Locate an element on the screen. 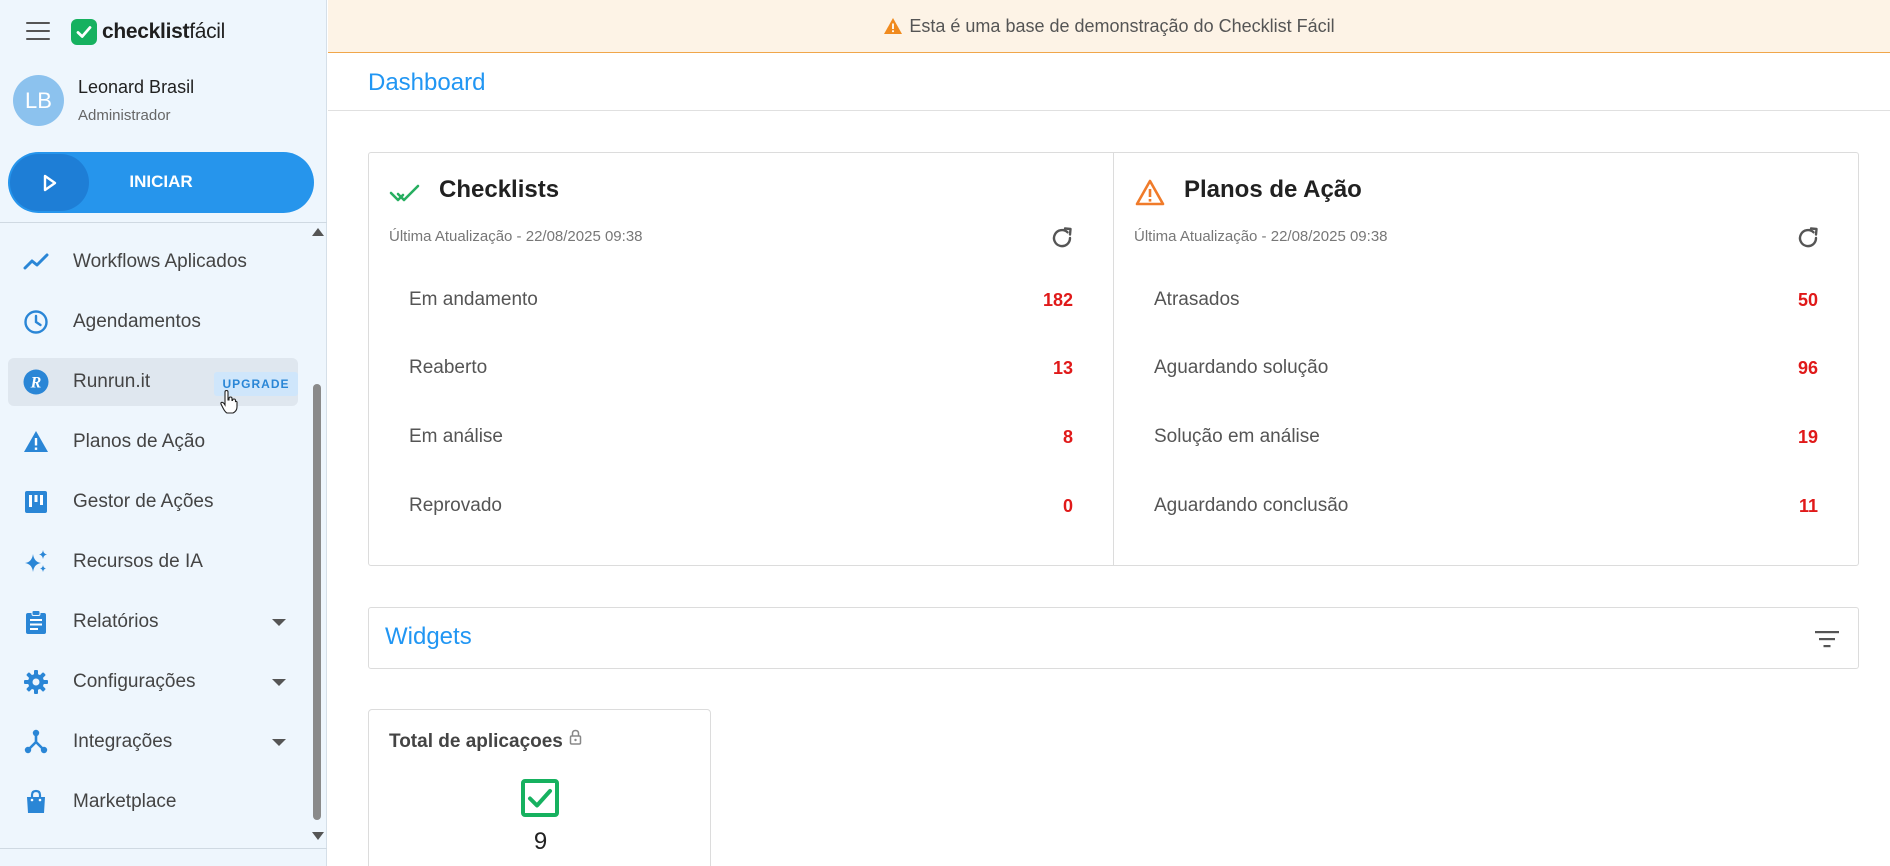  stat-value: 11 is located at coordinates (1808, 506).